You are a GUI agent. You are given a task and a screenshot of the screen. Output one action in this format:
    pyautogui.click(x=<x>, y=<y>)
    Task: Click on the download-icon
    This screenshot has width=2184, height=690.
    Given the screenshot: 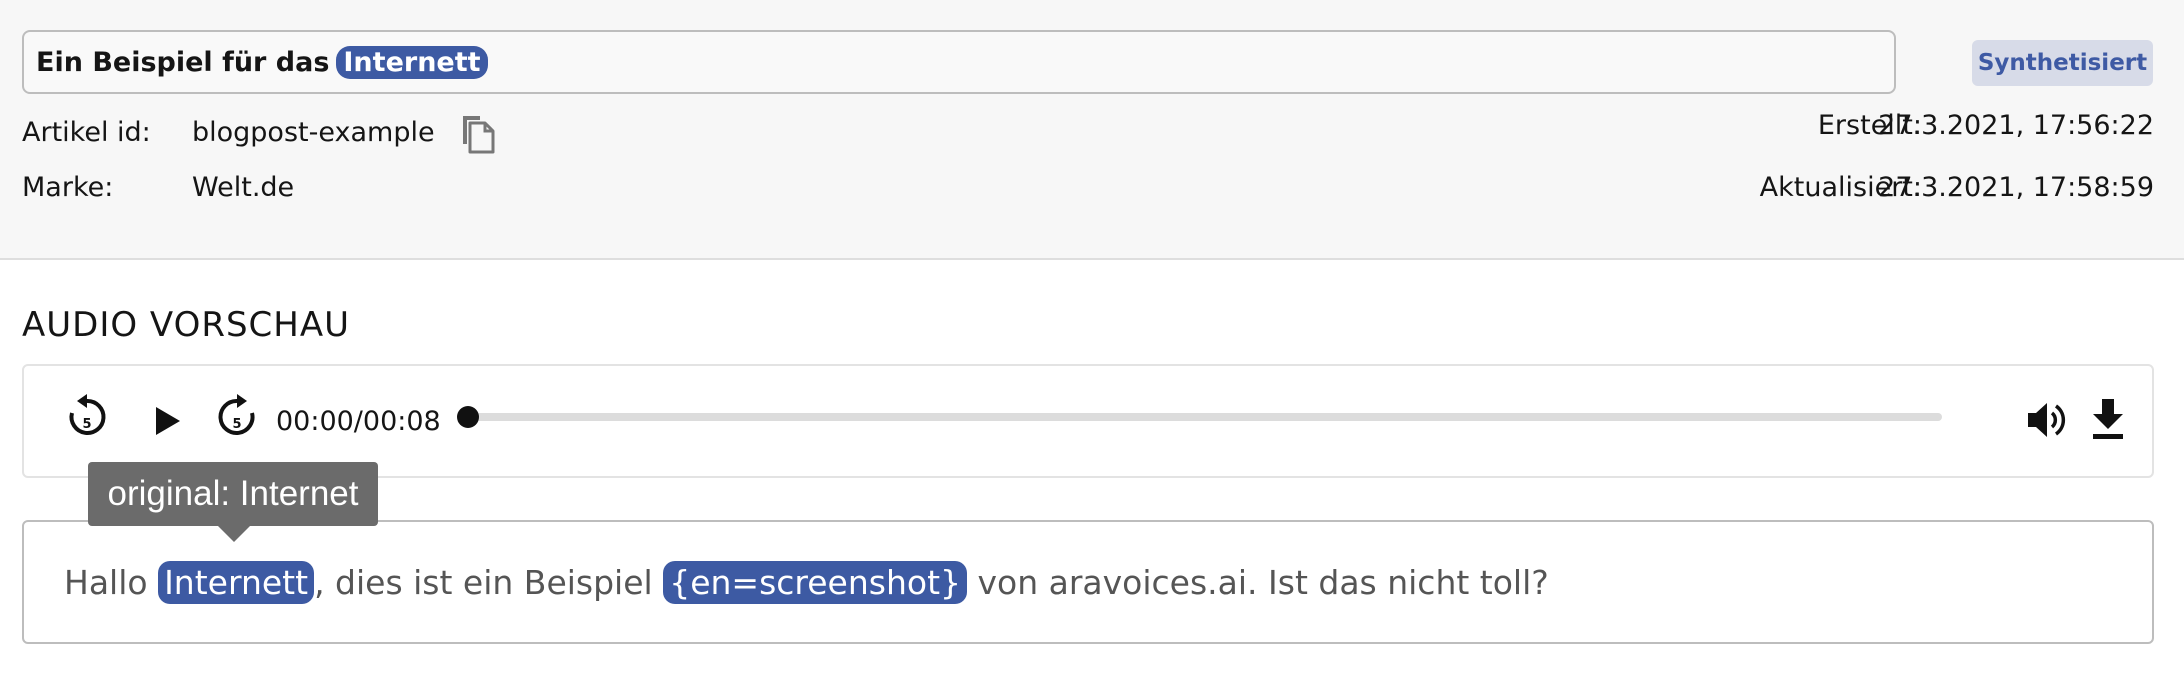 What is the action you would take?
    pyautogui.click(x=2108, y=419)
    